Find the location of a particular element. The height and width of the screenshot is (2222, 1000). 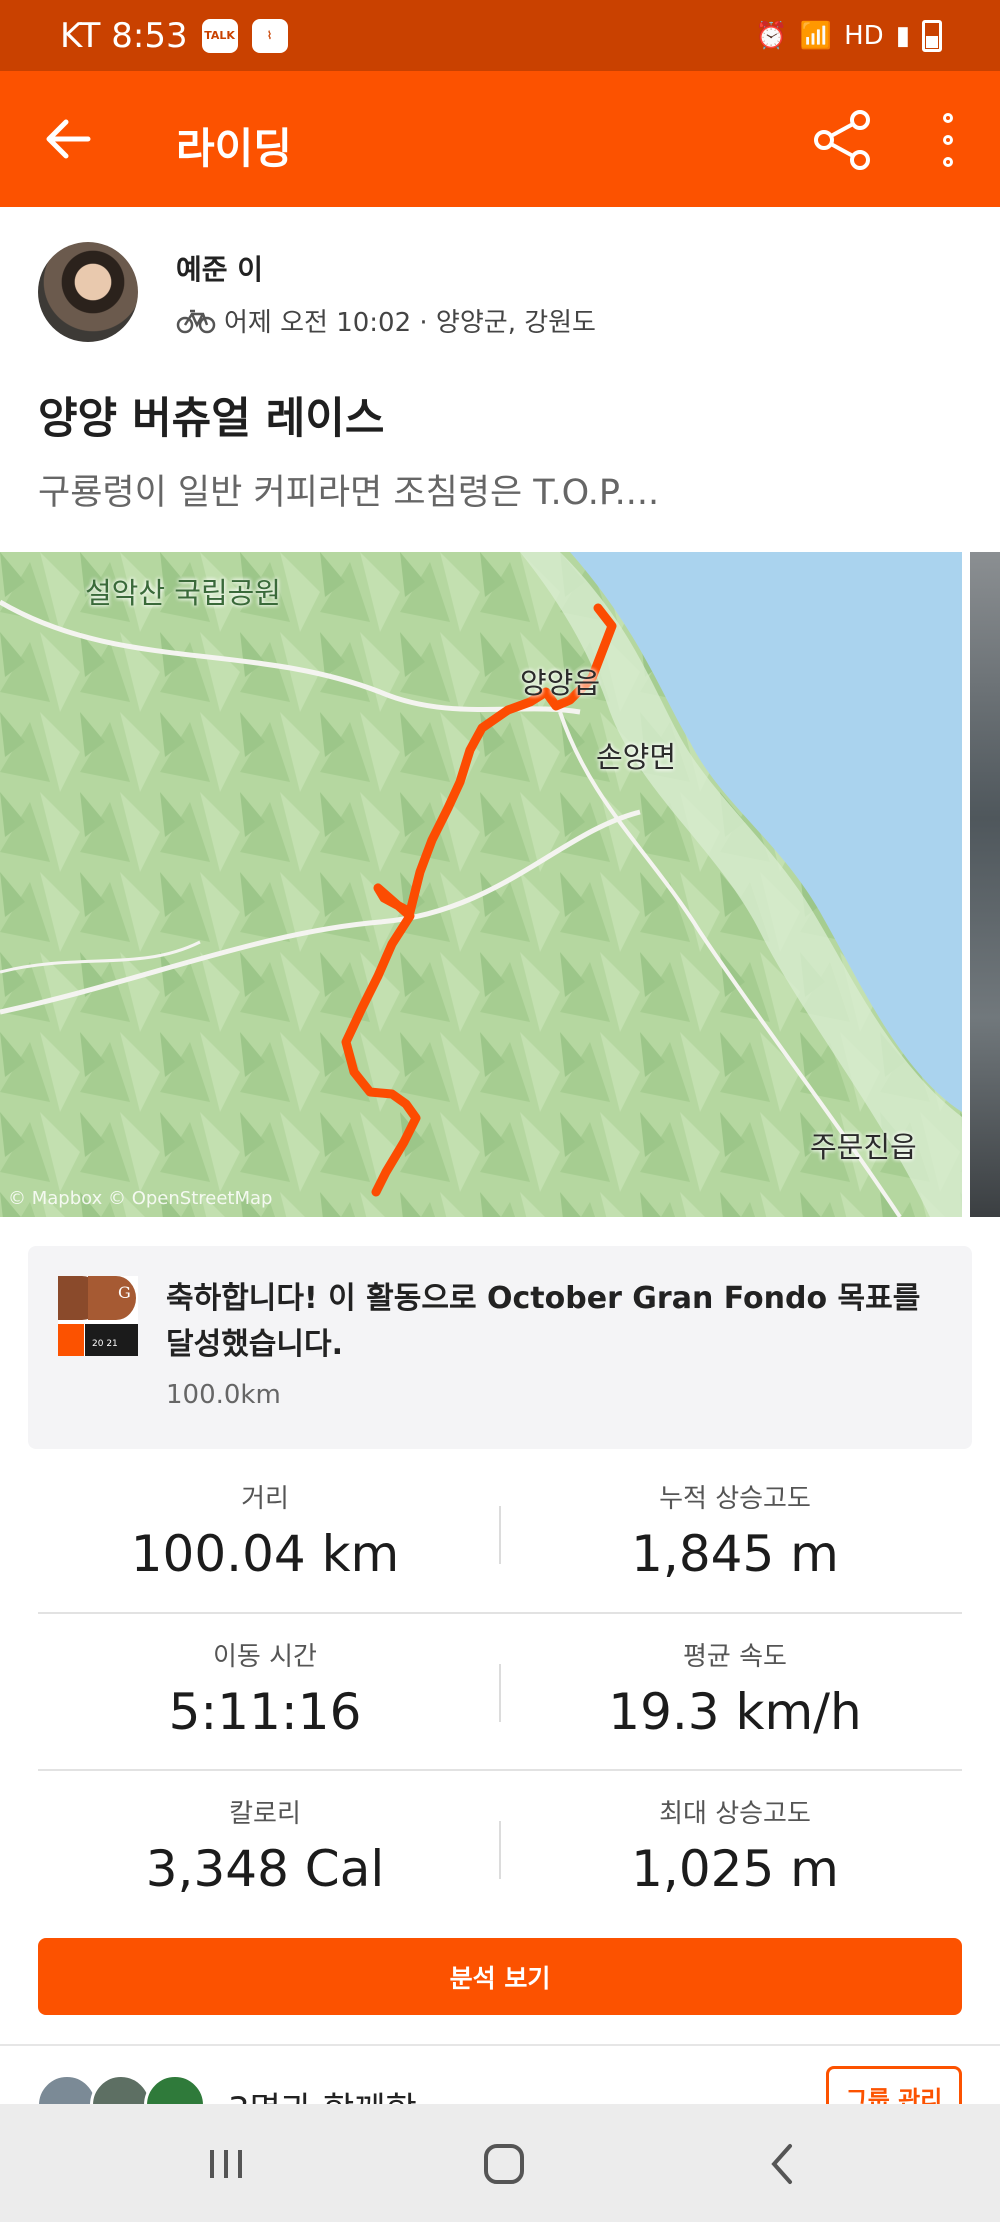

back-arrow-icon is located at coordinates (68, 139).